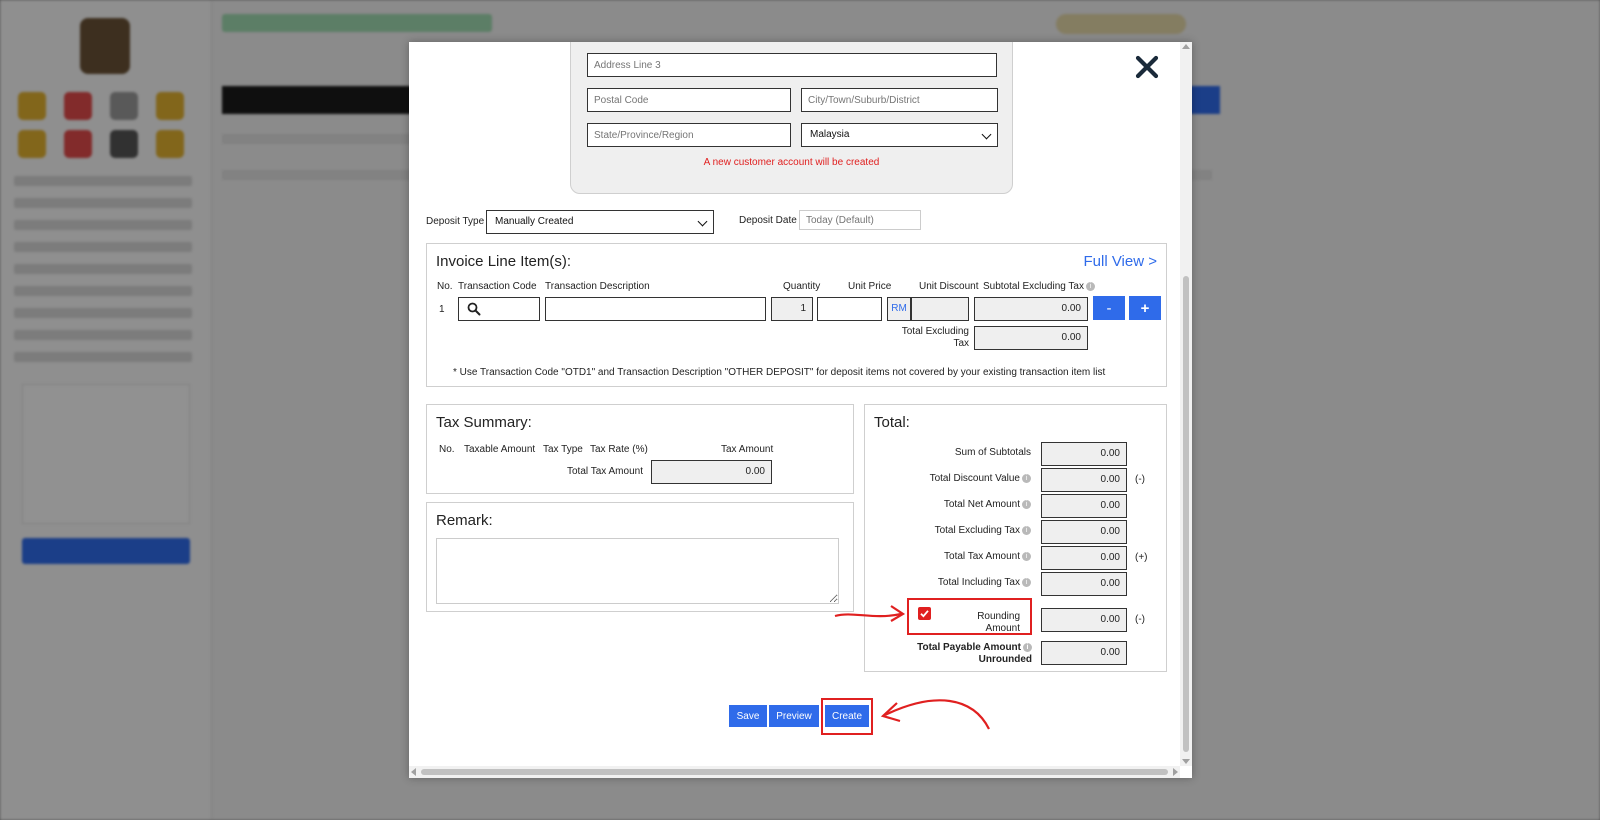 Image resolution: width=1600 pixels, height=820 pixels. What do you see at coordinates (802, 286) in the screenshot?
I see `col-quantity: Quantity` at bounding box center [802, 286].